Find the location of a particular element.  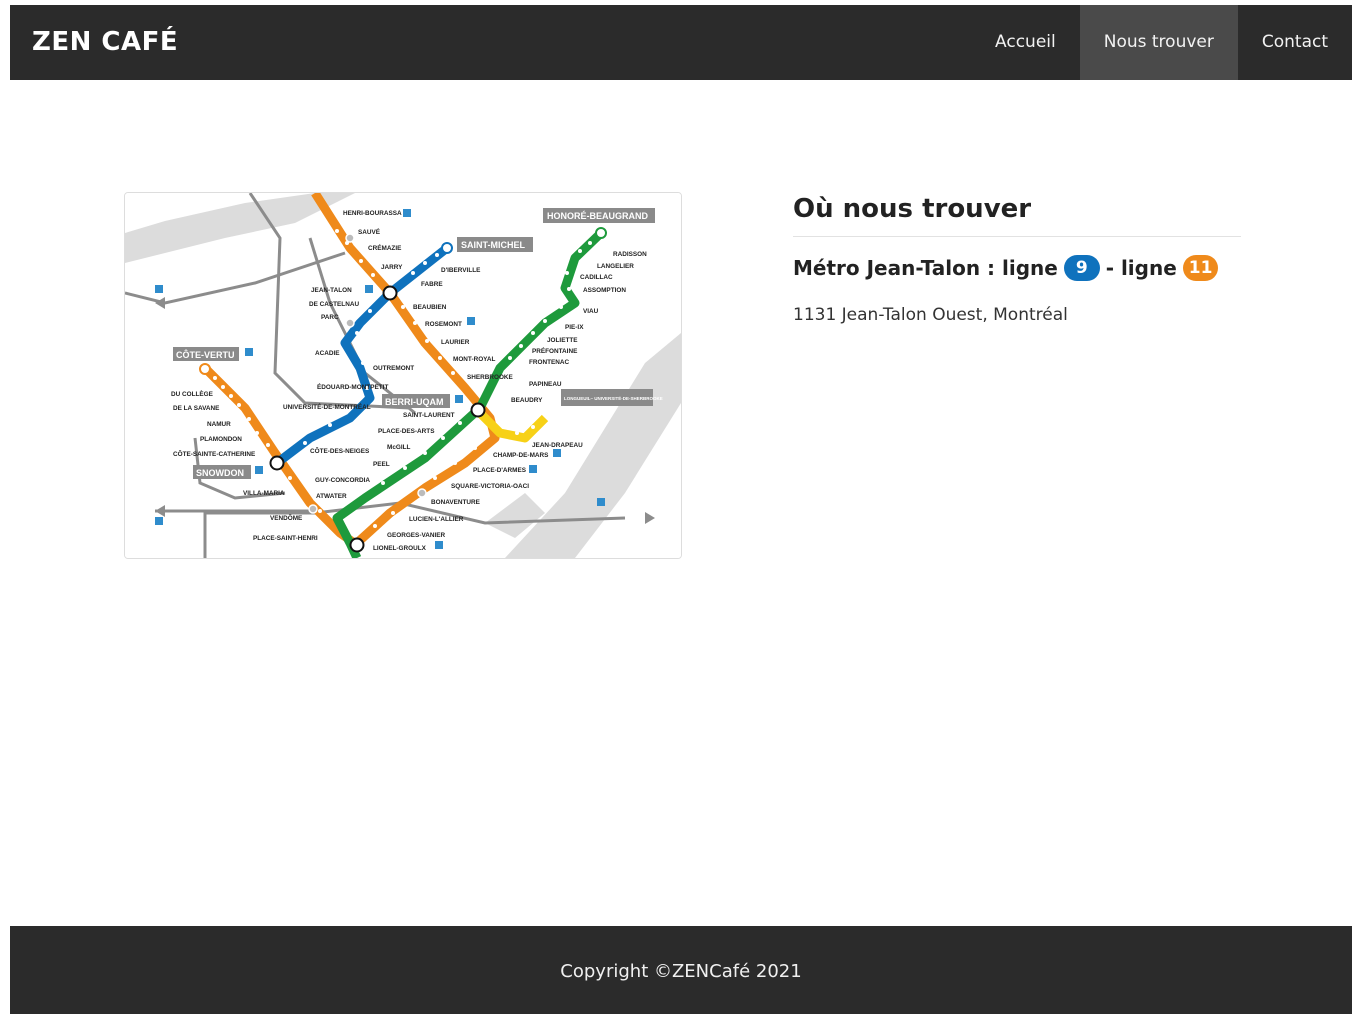

address-text: 1131 Jean-Talon Ouest, Montréal is located at coordinates (930, 315).